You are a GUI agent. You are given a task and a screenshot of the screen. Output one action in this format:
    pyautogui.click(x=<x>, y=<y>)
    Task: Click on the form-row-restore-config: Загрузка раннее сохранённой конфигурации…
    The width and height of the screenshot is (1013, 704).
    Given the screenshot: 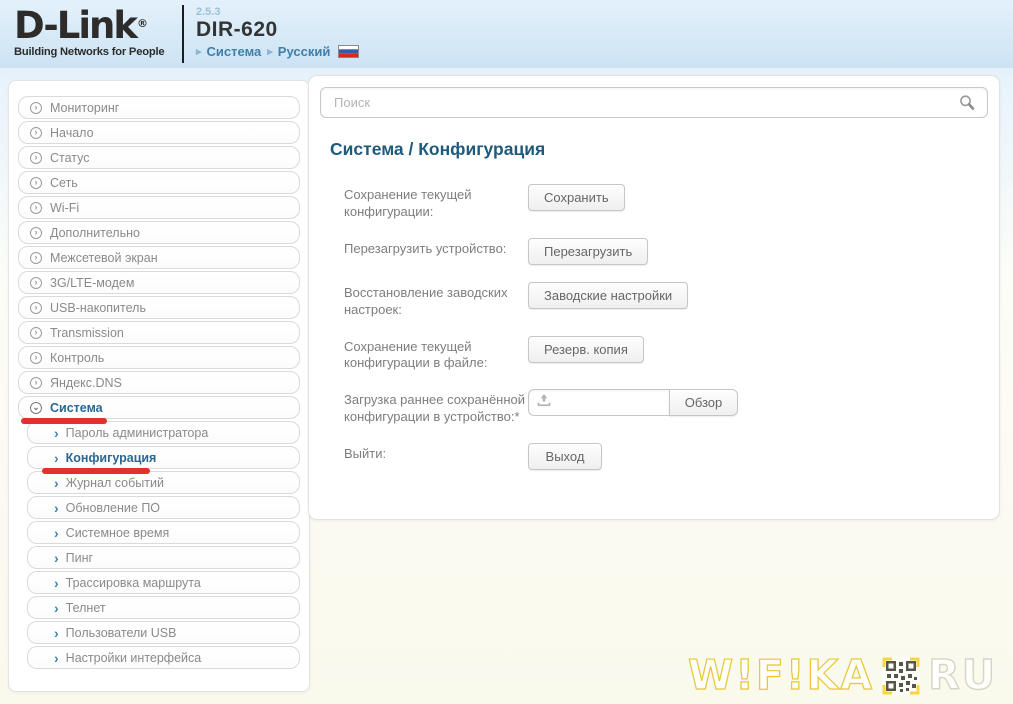 What is the action you would take?
    pyautogui.click(x=671, y=407)
    